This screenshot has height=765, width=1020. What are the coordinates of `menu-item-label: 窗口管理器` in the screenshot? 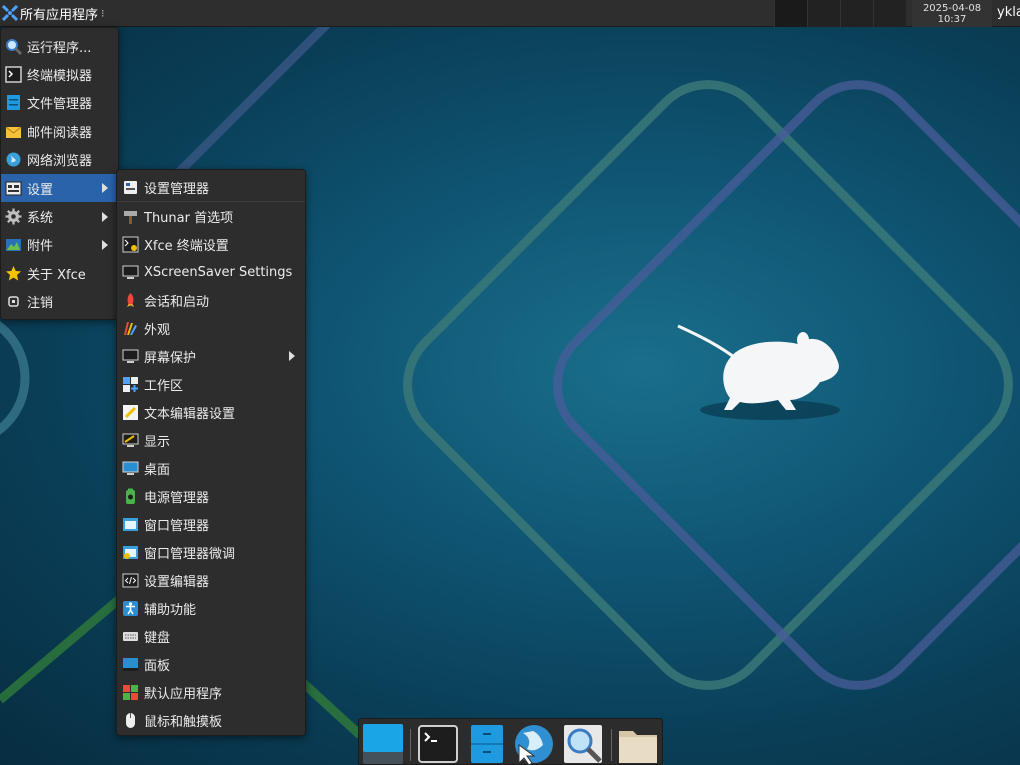 It's located at (177, 526).